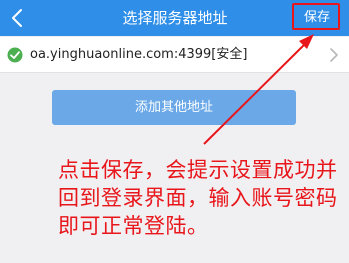 Image resolution: width=349 pixels, height=263 pixels. I want to click on back-button, so click(17, 18).